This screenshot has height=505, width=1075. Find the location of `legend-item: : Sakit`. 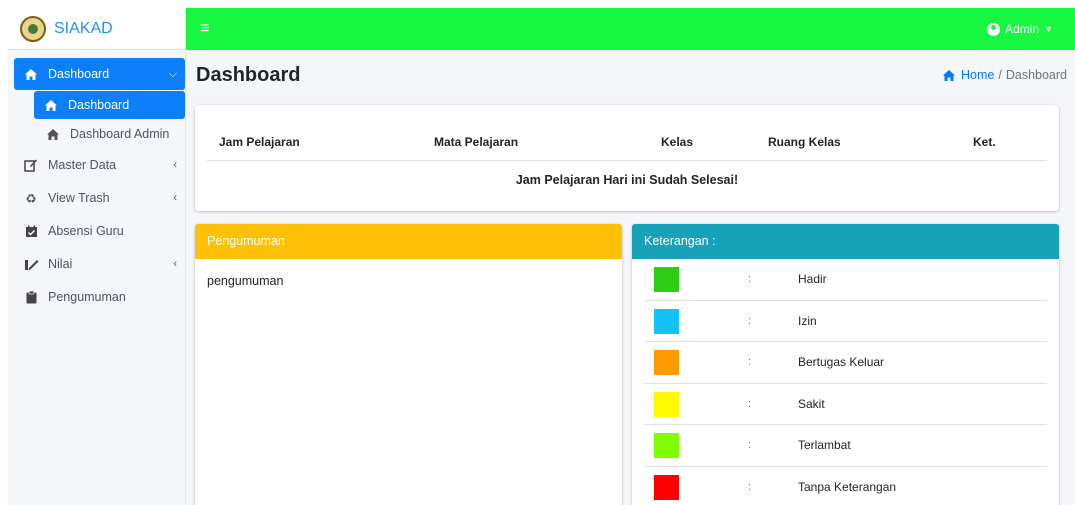

legend-item: : Sakit is located at coordinates (845, 404).